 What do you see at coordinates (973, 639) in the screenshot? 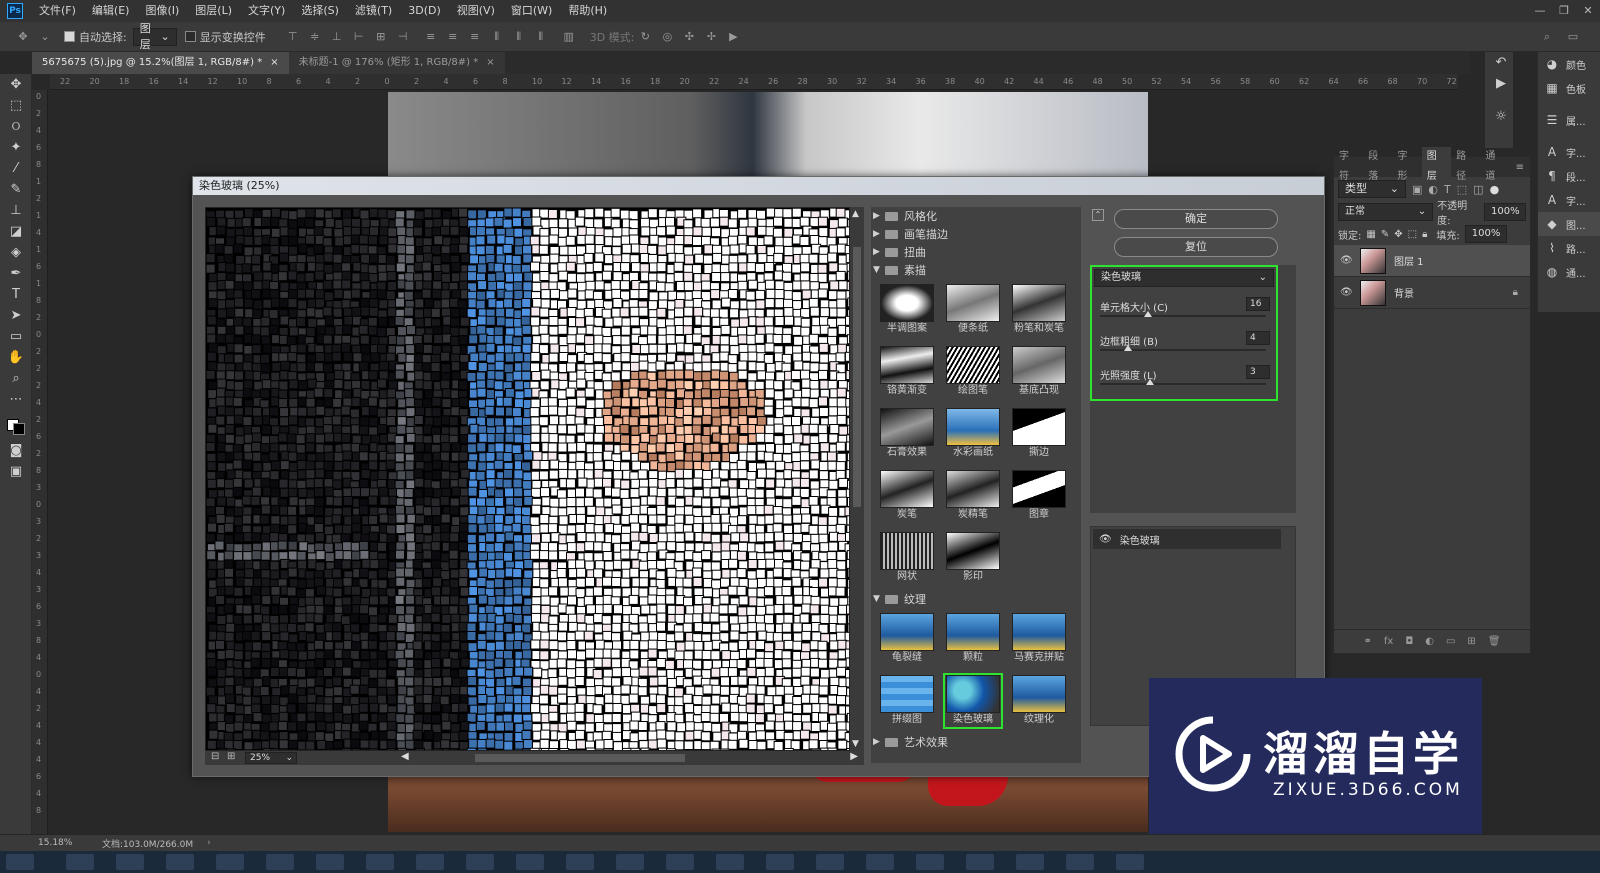
I see `filter-grain: 颗粒` at bounding box center [973, 639].